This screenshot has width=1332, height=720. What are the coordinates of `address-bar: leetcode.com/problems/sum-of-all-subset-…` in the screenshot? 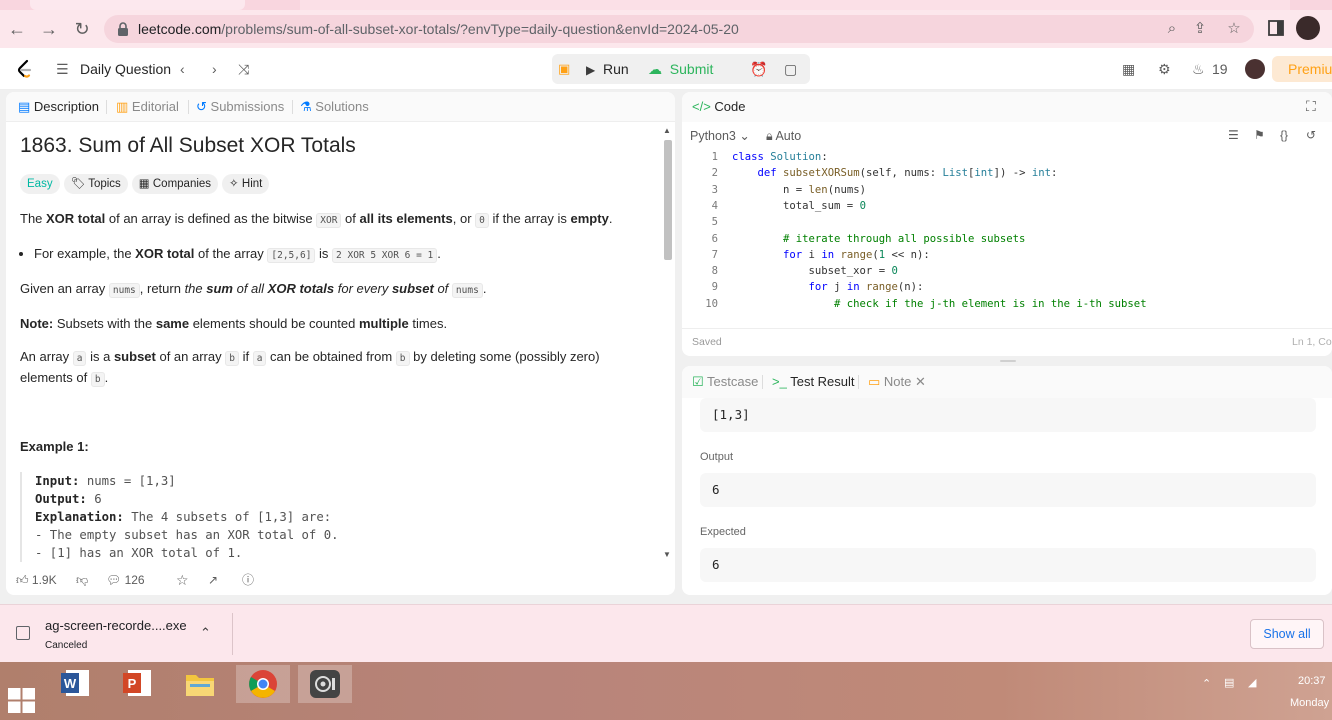 It's located at (679, 29).